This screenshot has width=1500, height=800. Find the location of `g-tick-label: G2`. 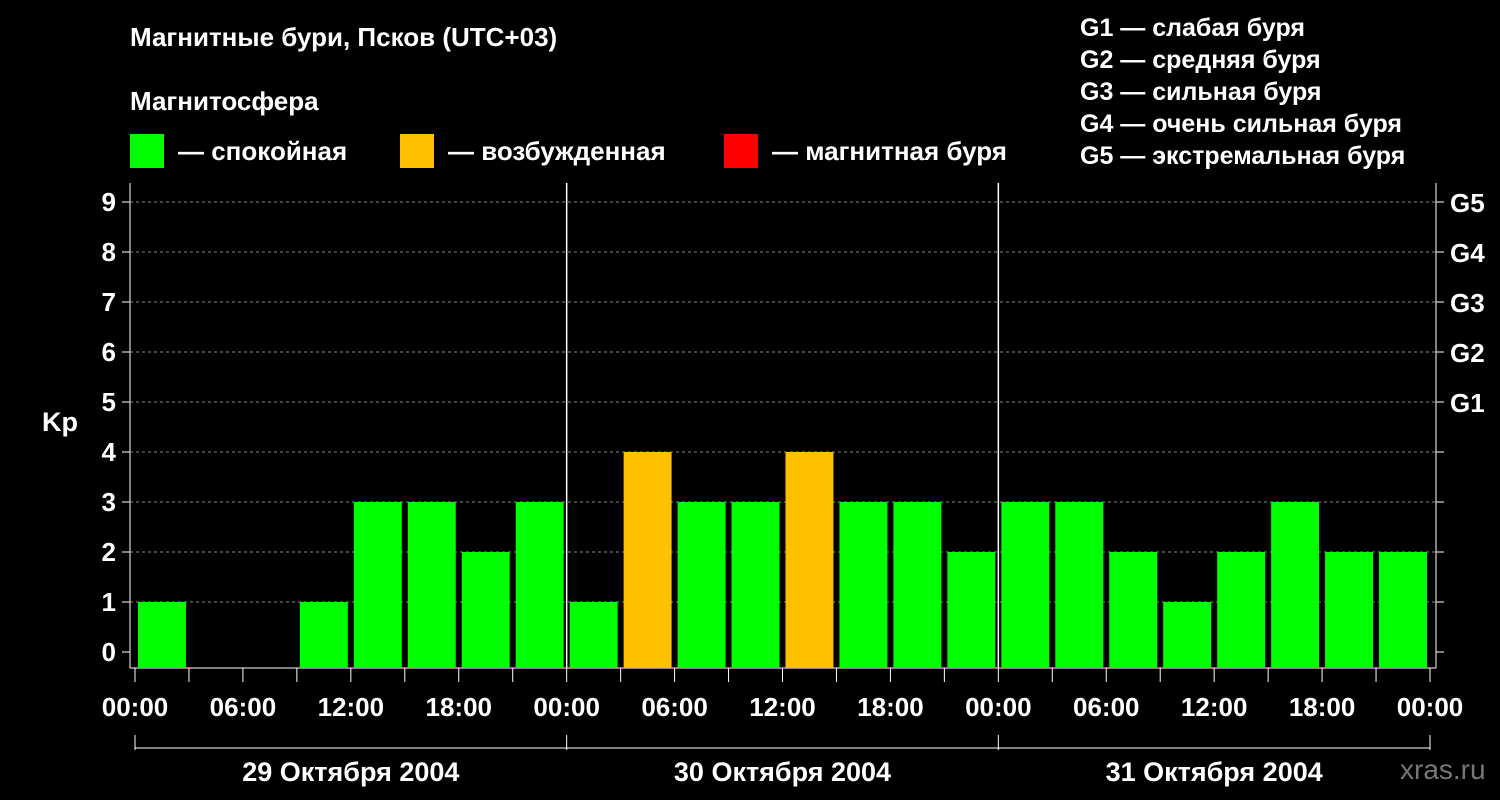

g-tick-label: G2 is located at coordinates (1467, 353).